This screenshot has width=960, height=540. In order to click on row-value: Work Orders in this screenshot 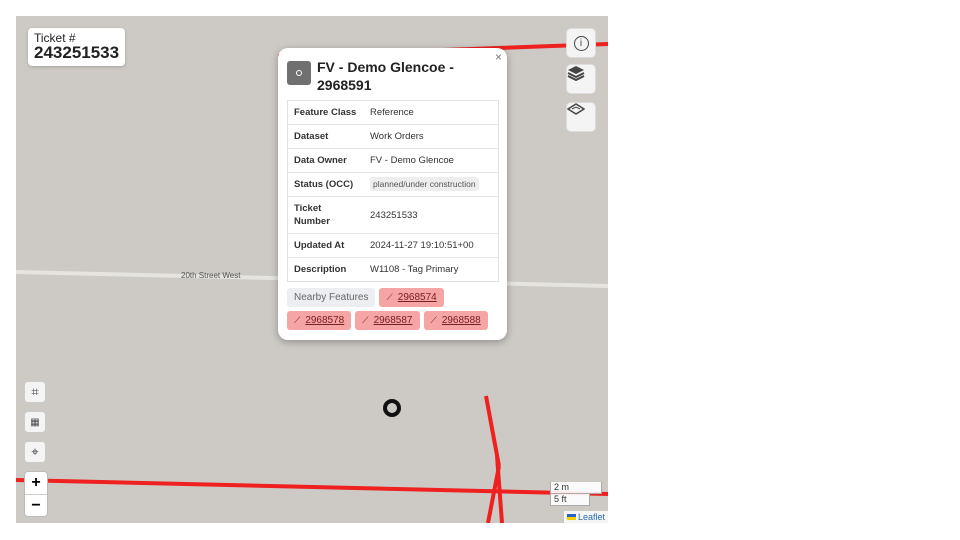, I will do `click(431, 136)`.